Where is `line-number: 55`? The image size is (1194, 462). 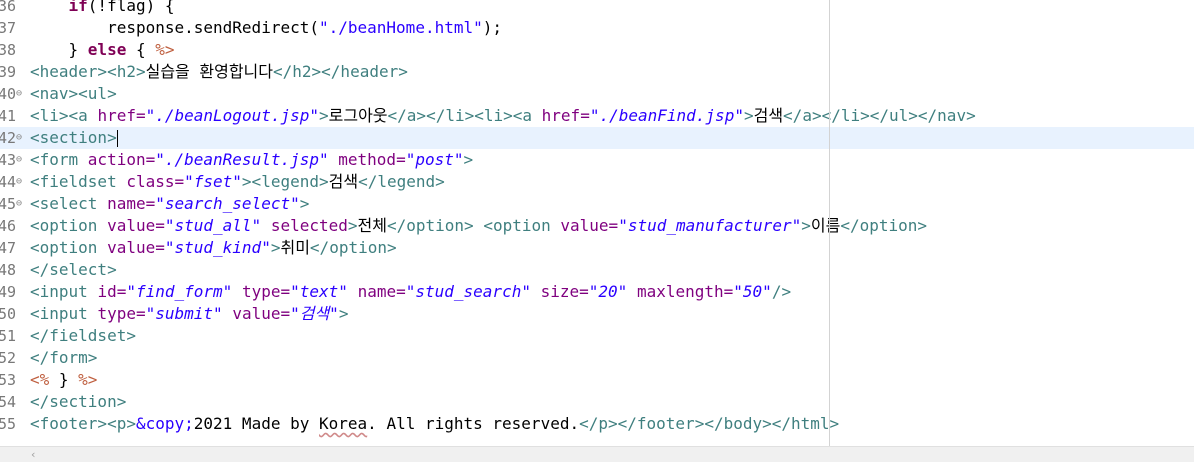 line-number: 55 is located at coordinates (8, 424).